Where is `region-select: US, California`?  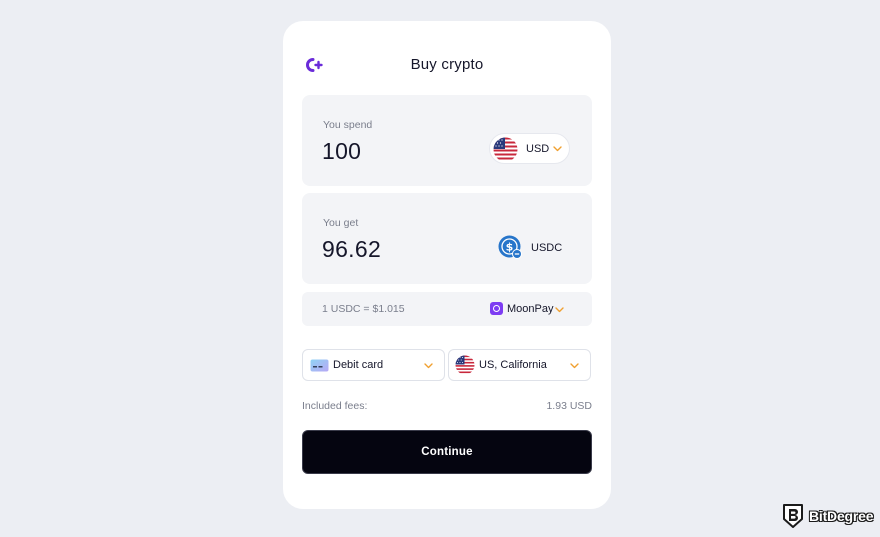 region-select: US, California is located at coordinates (519, 365).